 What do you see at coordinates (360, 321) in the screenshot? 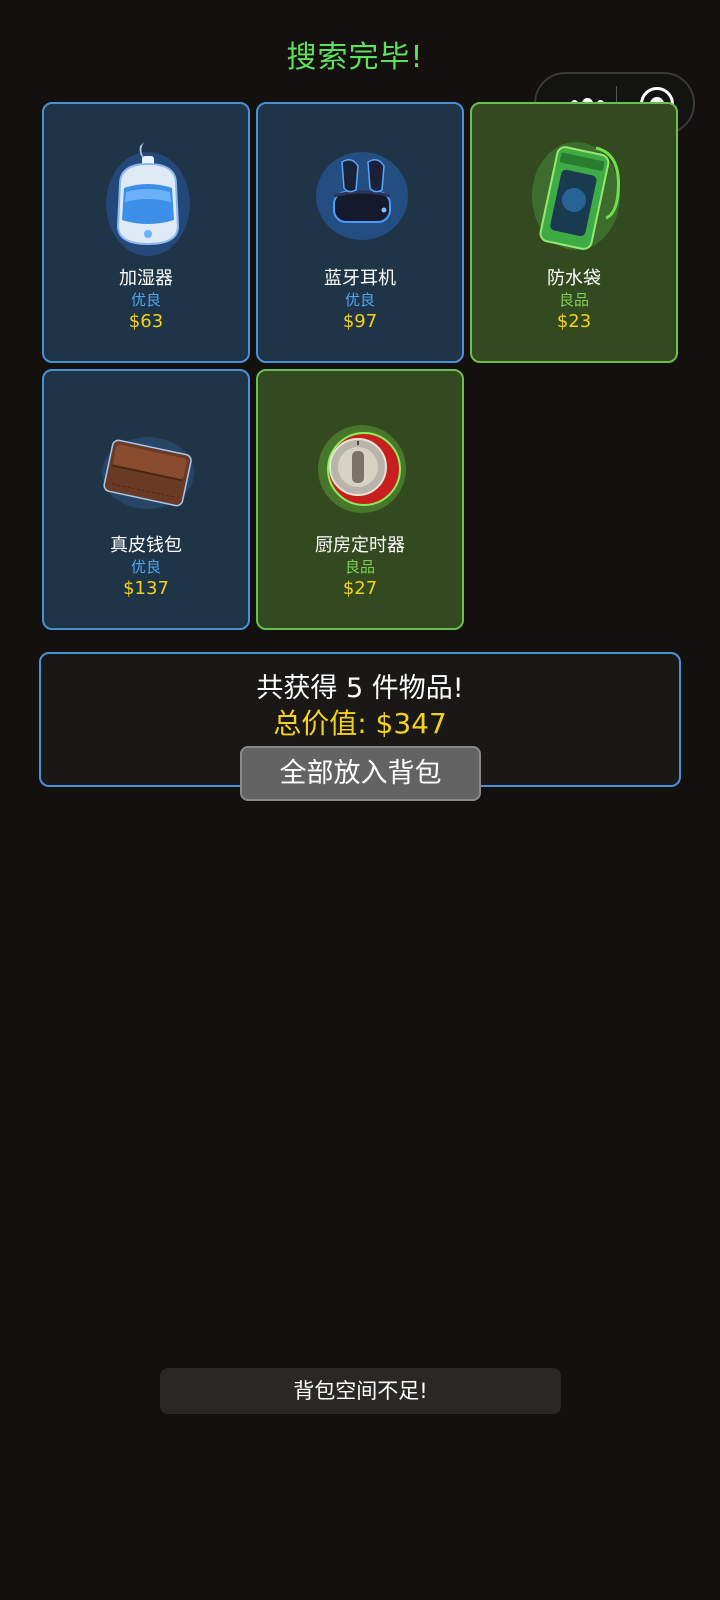
I see `item-price: $97` at bounding box center [360, 321].